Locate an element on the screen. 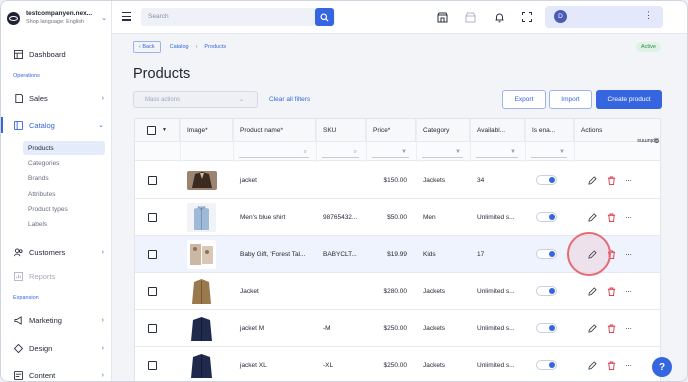 This screenshot has width=688, height=382. sidebar-item-content: Content › is located at coordinates (56, 374).